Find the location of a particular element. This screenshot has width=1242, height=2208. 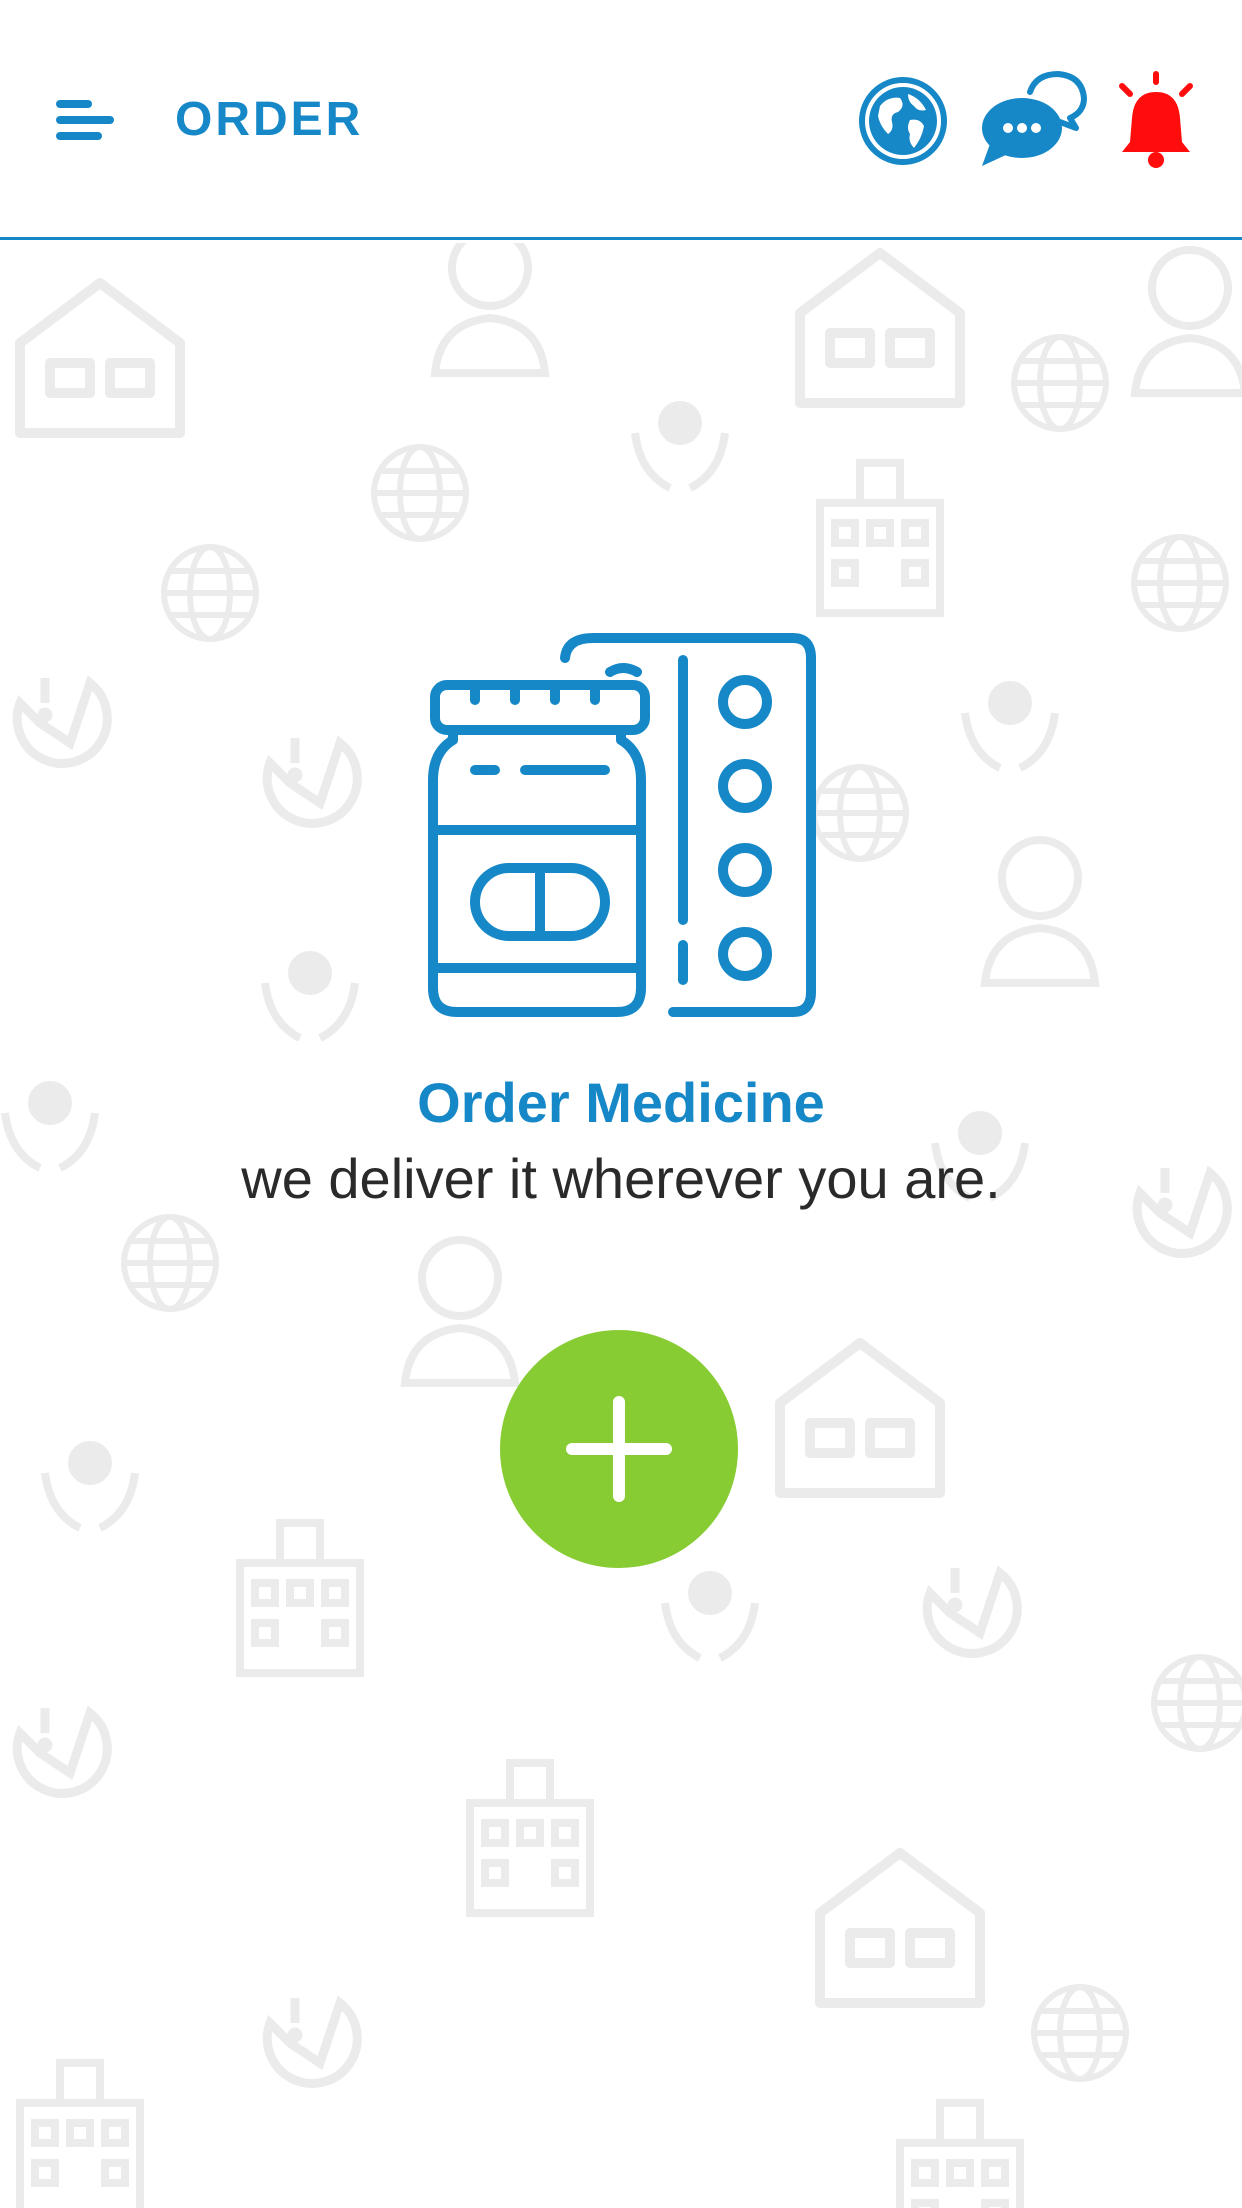

delivery-subtitle: we deliver it wherever you are. is located at coordinates (621, 1178).